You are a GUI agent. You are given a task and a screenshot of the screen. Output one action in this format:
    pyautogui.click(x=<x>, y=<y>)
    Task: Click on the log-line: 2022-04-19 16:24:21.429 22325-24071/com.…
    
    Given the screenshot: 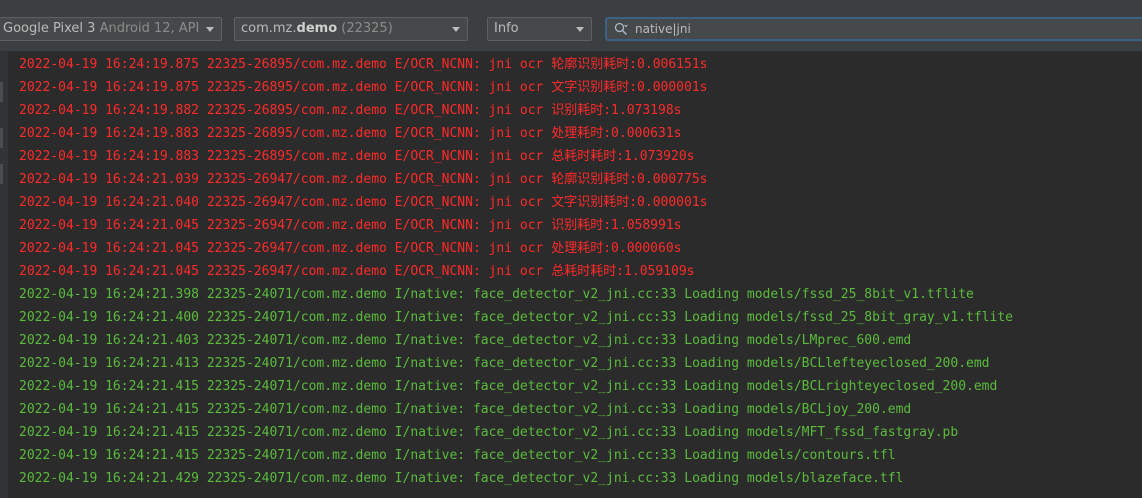 What is the action you would take?
    pyautogui.click(x=461, y=478)
    